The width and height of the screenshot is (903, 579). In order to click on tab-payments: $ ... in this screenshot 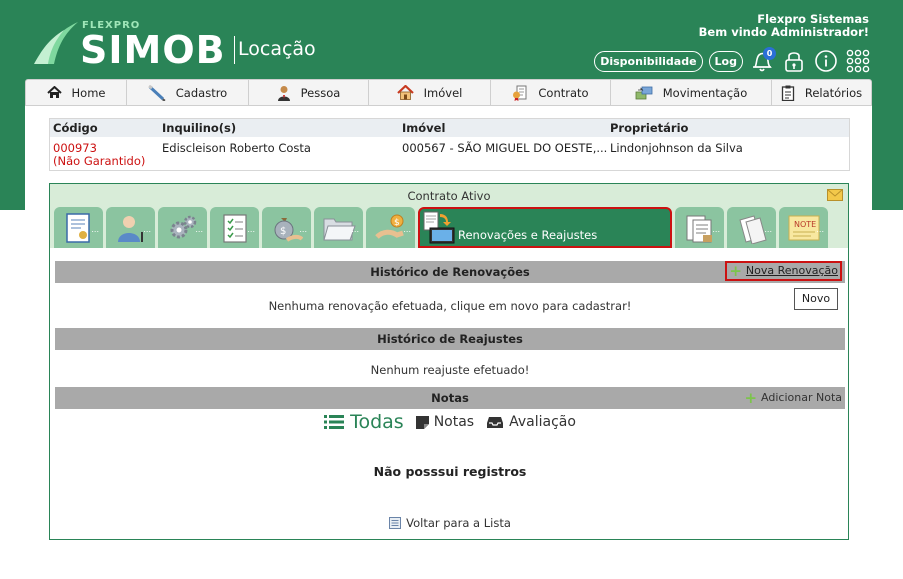, I will do `click(390, 227)`.